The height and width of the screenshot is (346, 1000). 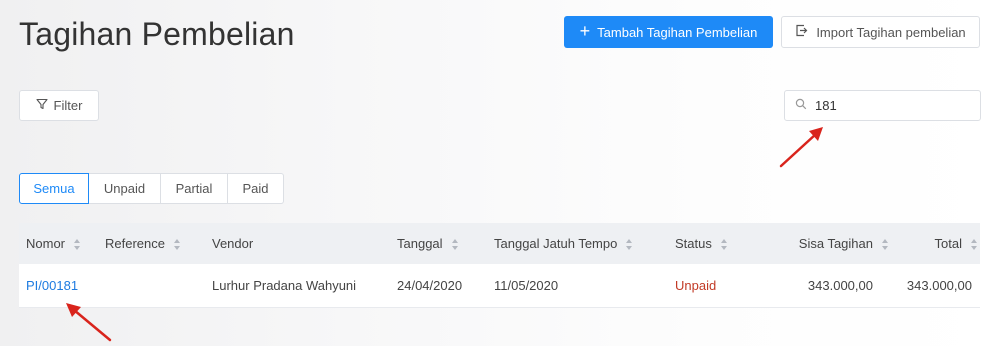 I want to click on tab-paid: Paid, so click(x=256, y=188).